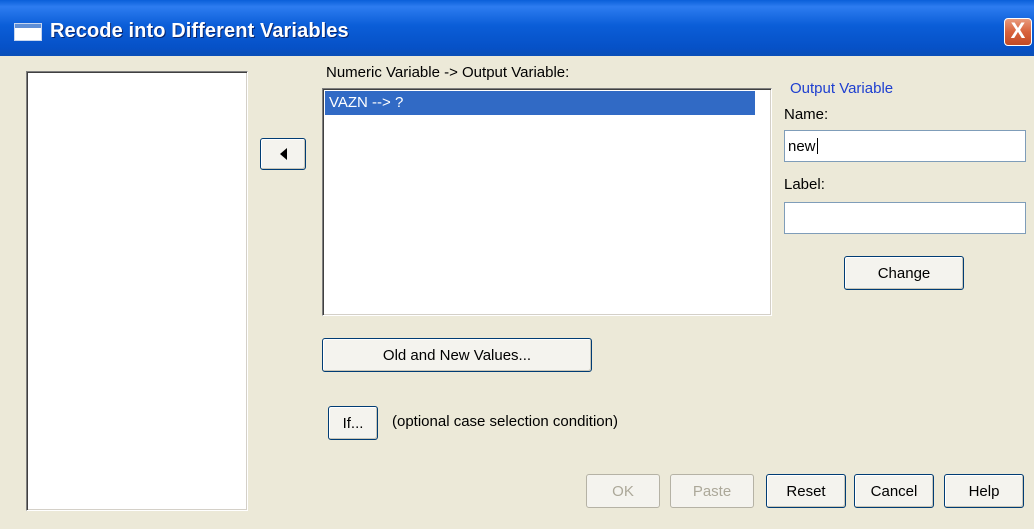  Describe the element at coordinates (905, 146) in the screenshot. I see `name-field: new` at that location.